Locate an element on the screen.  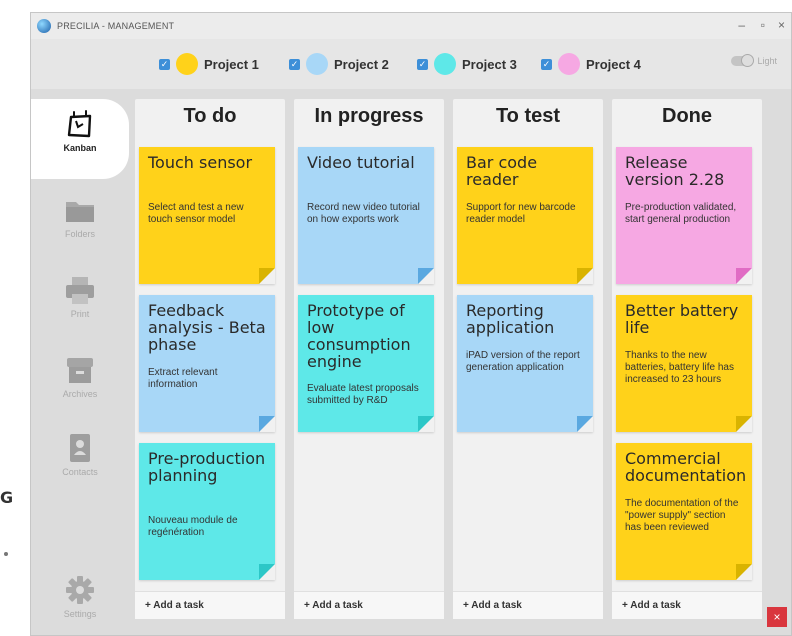
project-filter-4: ✓ Project 4 is located at coordinates (591, 64).